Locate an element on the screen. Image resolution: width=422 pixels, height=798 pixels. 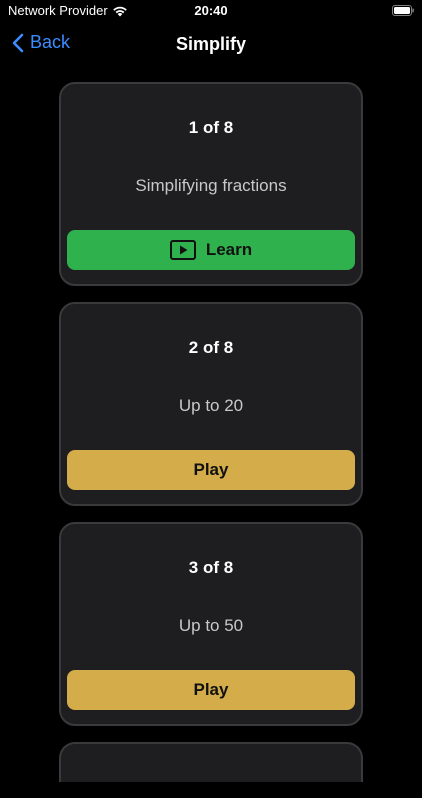
battery-icon is located at coordinates (403, 10).